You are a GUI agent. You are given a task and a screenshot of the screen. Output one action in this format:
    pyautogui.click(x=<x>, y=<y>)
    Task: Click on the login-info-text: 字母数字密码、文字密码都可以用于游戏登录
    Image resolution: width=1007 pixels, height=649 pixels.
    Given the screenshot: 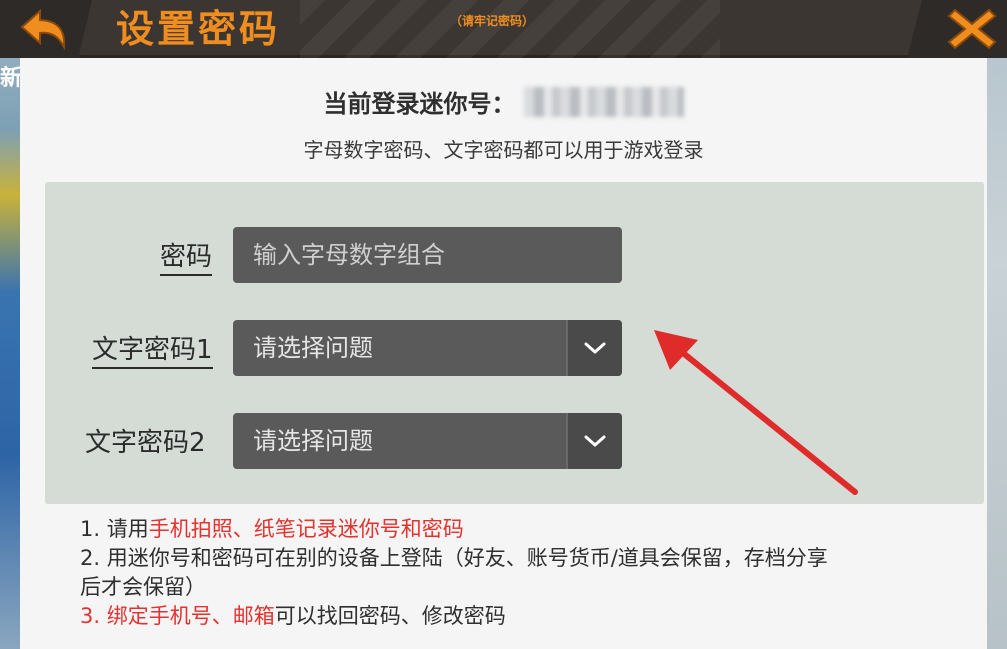 What is the action you would take?
    pyautogui.click(x=503, y=150)
    